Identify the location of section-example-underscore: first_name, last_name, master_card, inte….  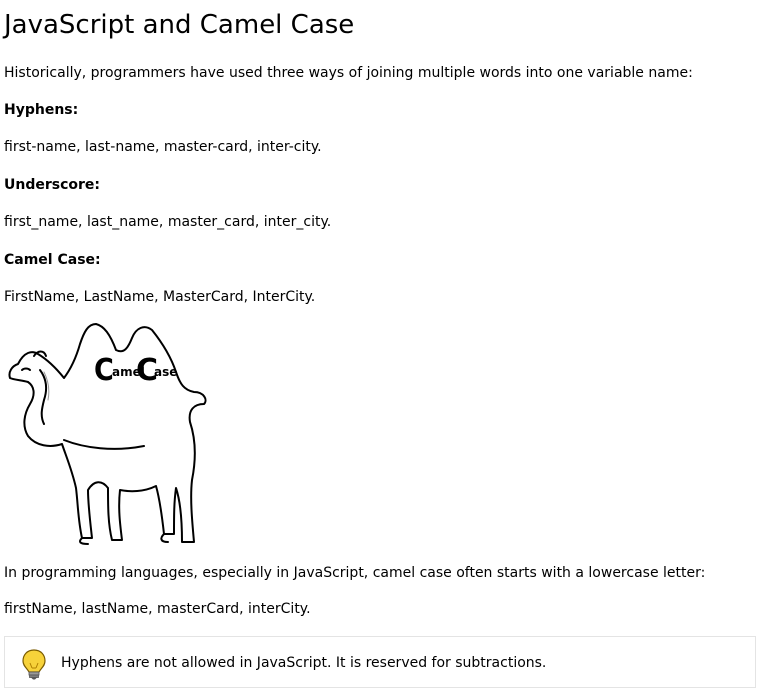
(168, 222).